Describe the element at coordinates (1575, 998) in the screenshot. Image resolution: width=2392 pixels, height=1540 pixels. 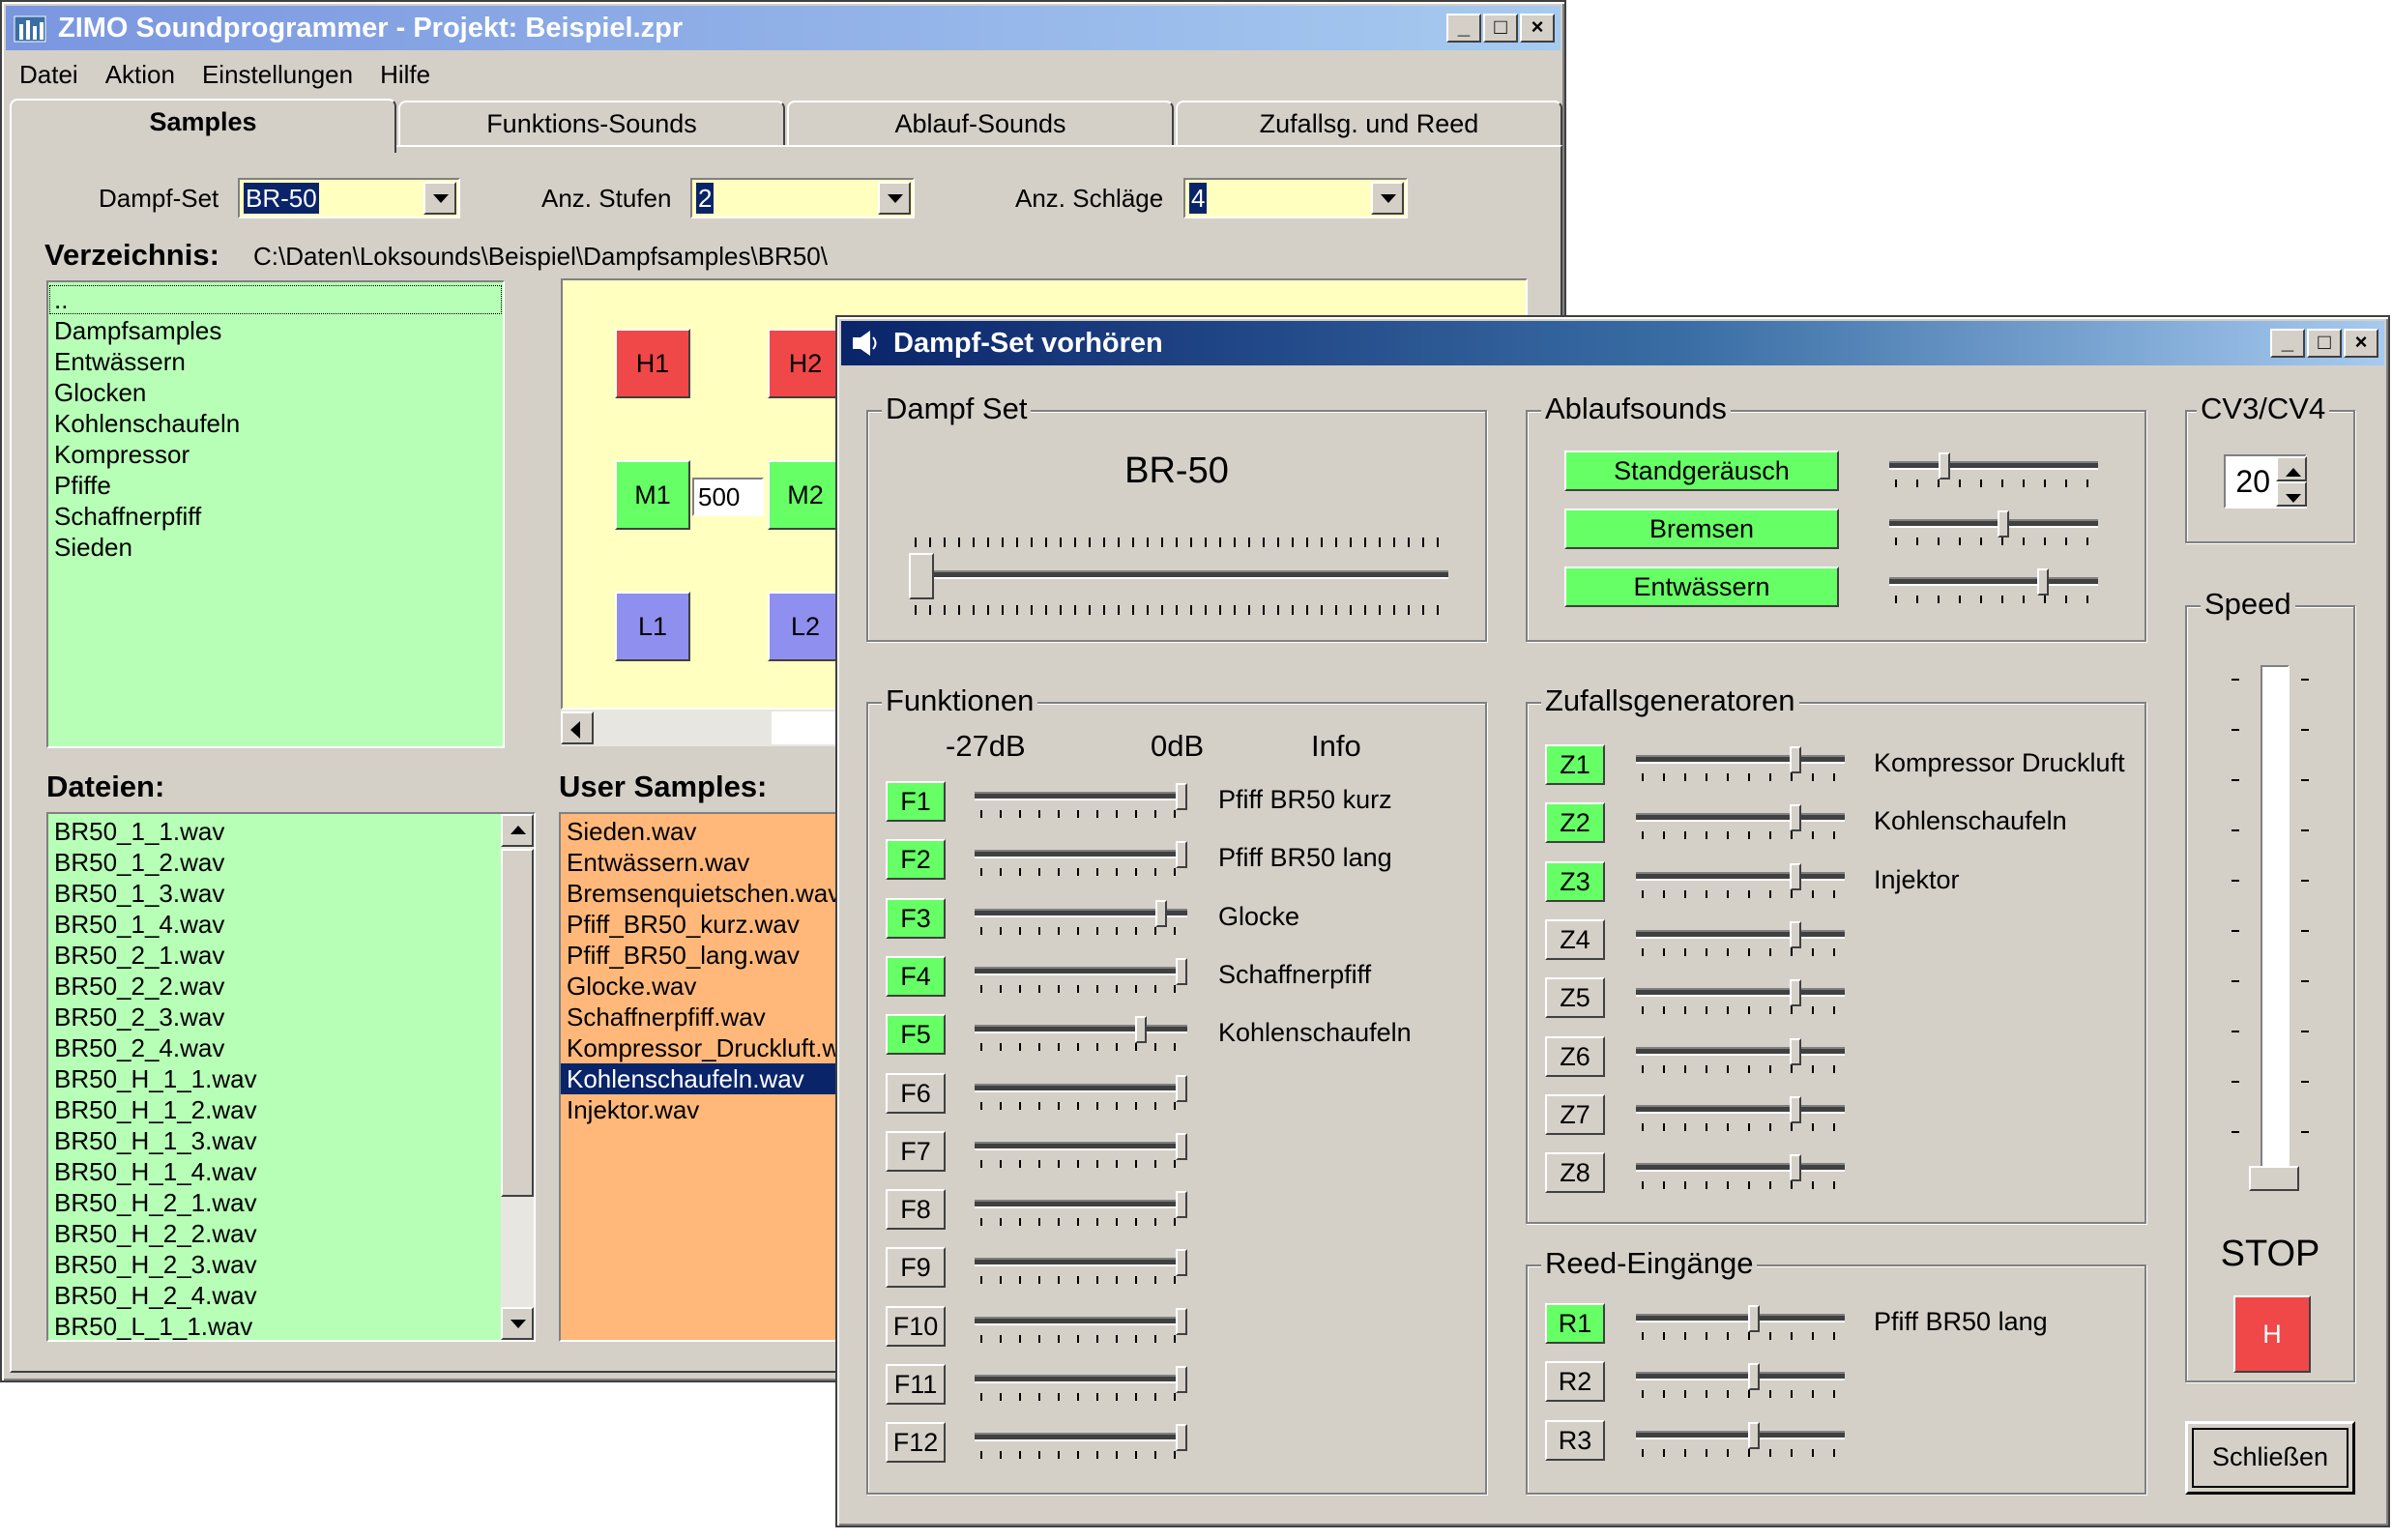
I see `function-button-z5: Z5` at that location.